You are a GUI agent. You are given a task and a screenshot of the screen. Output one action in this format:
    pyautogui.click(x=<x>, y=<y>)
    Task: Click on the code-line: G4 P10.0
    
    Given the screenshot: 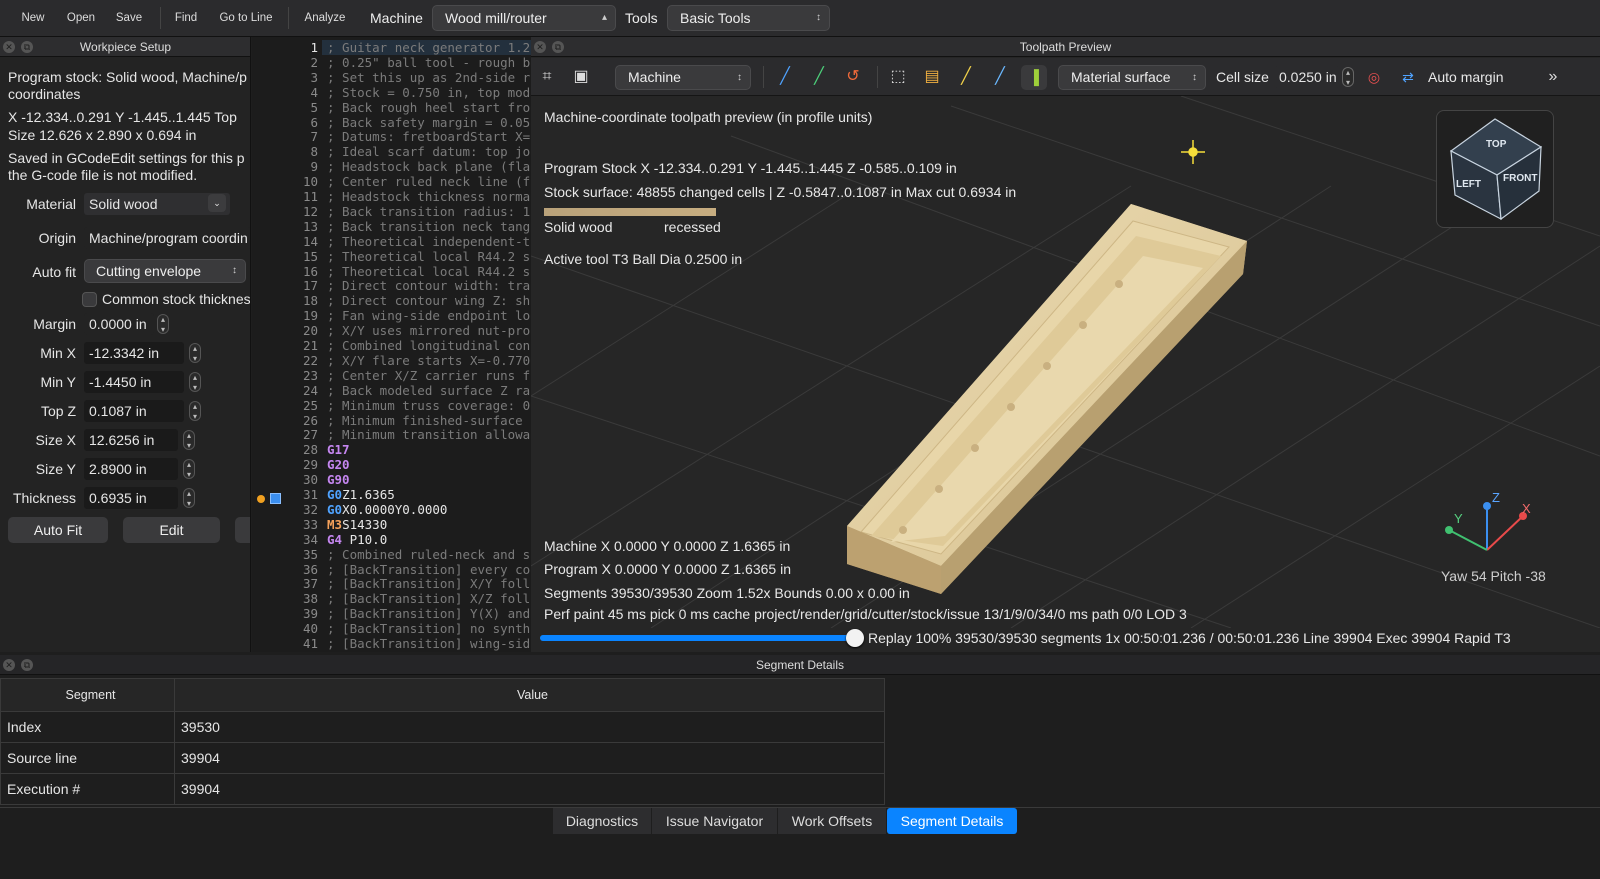 What is the action you would take?
    pyautogui.click(x=357, y=539)
    